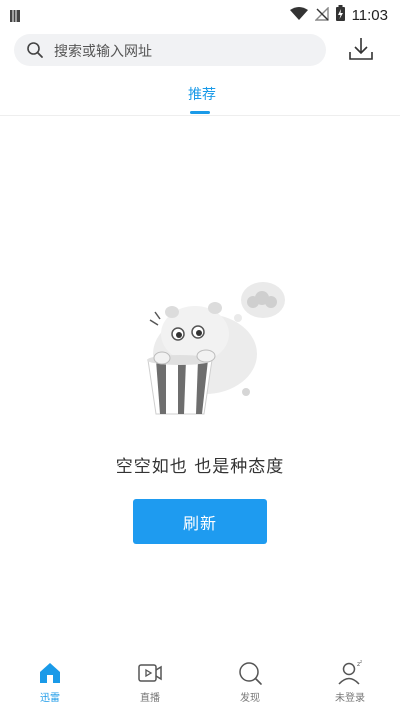 This screenshot has height=711, width=400. What do you see at coordinates (50, 698) in the screenshot?
I see `nav-label-xunlei: 迅雷` at bounding box center [50, 698].